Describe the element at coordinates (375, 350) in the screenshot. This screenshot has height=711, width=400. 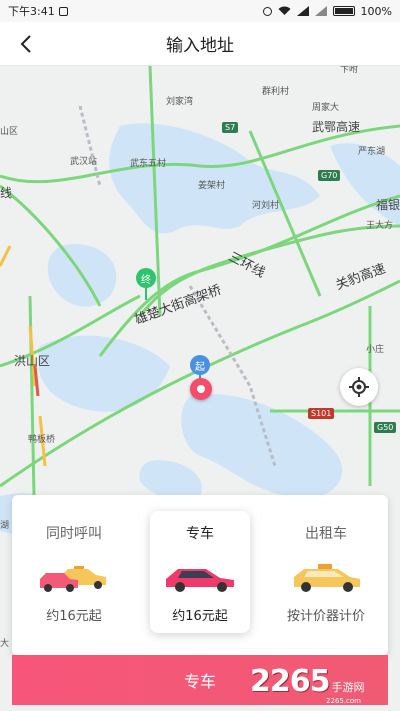
I see `map-label: 小庄` at that location.